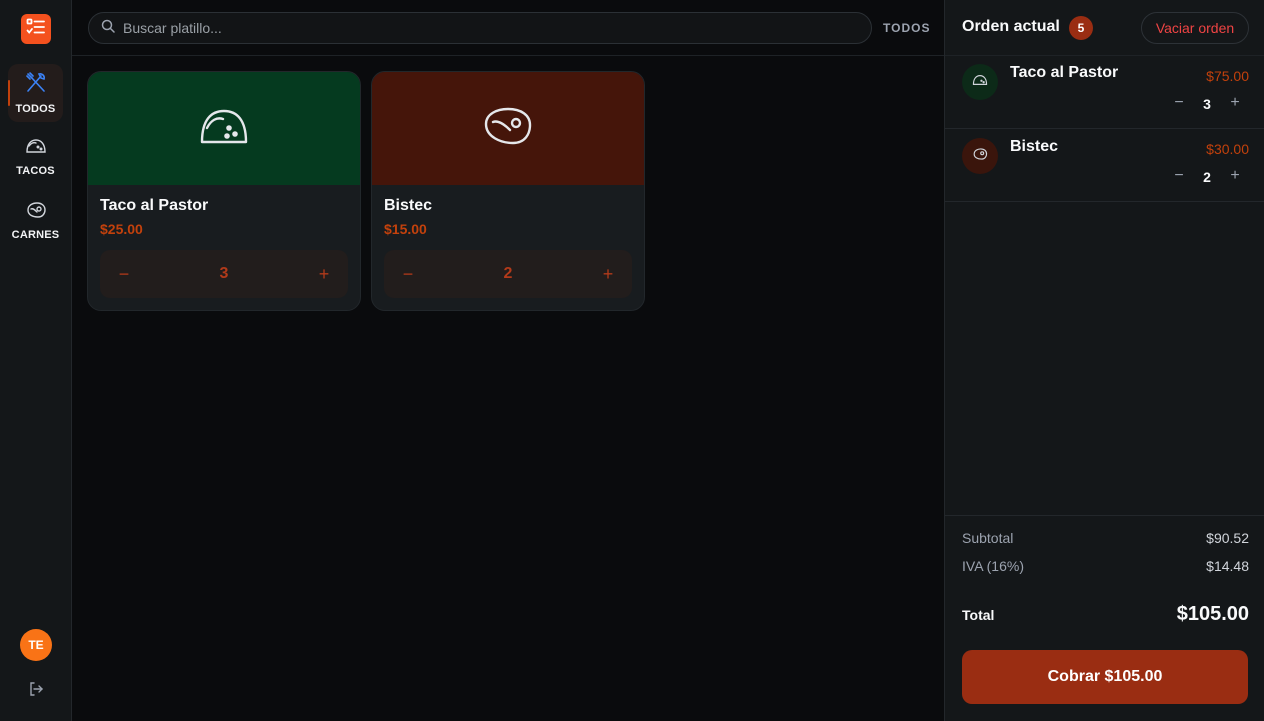 The image size is (1264, 721). Describe the element at coordinates (36, 360) in the screenshot. I see `sidebar: TODOS TACOS CARNES TE` at that location.